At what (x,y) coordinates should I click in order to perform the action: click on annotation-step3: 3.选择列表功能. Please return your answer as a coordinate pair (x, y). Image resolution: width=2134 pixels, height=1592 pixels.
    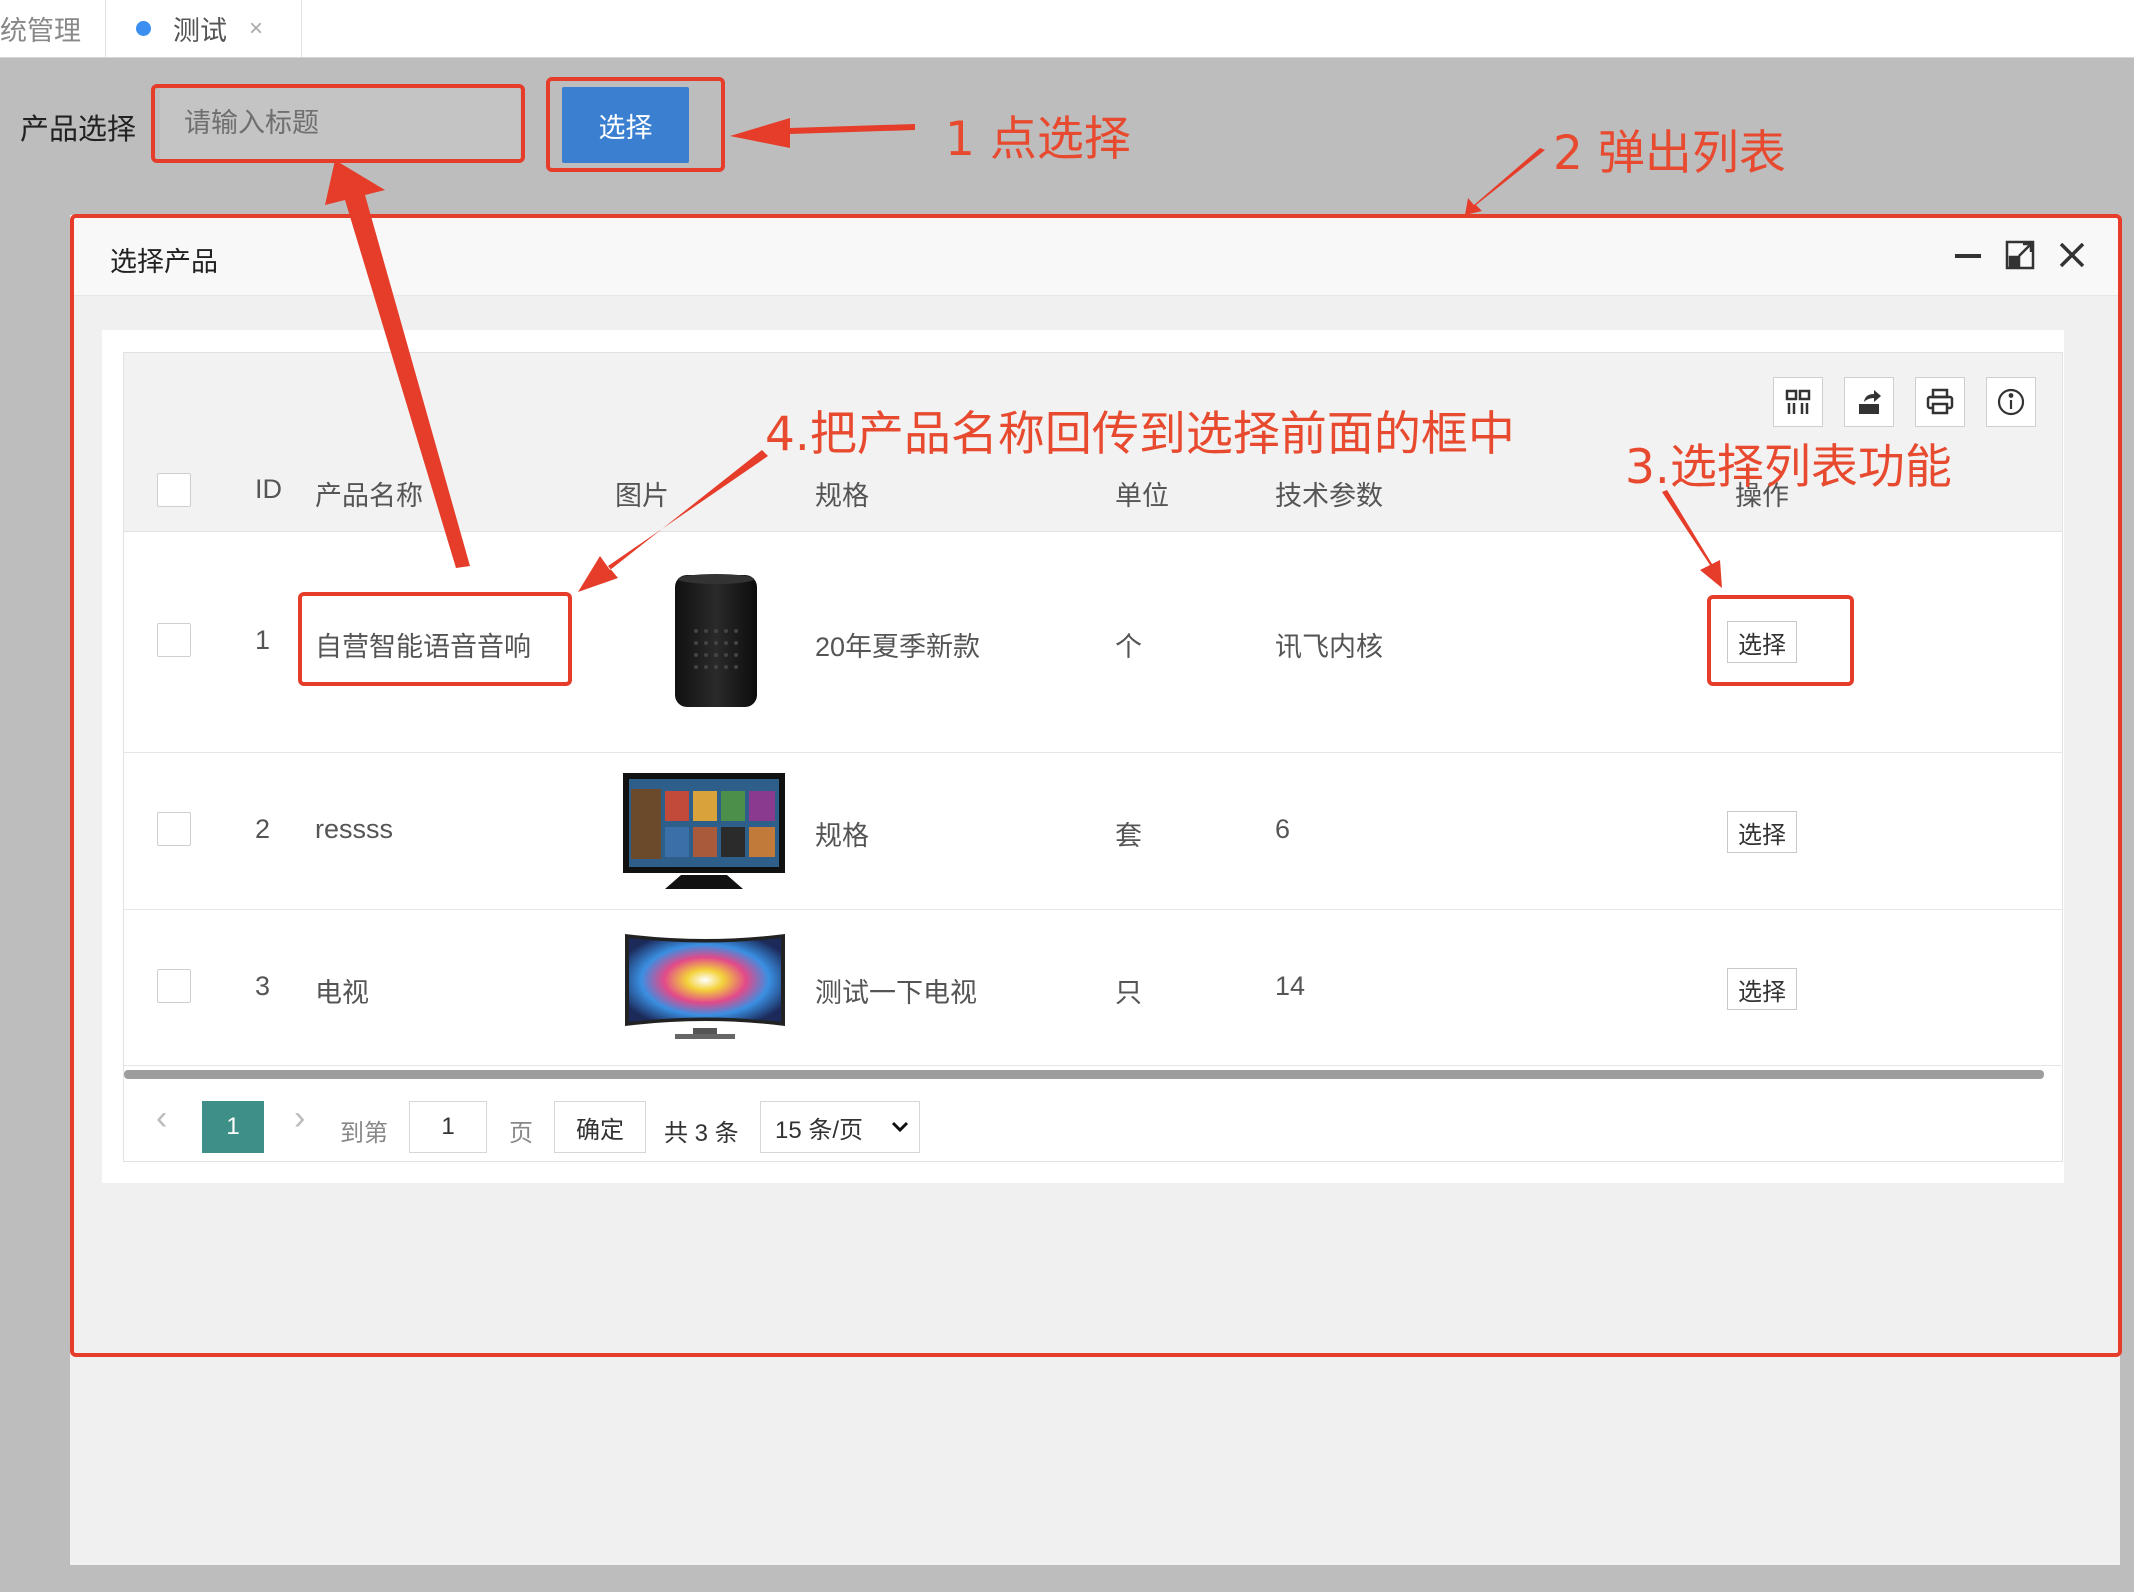
    Looking at the image, I should click on (1788, 467).